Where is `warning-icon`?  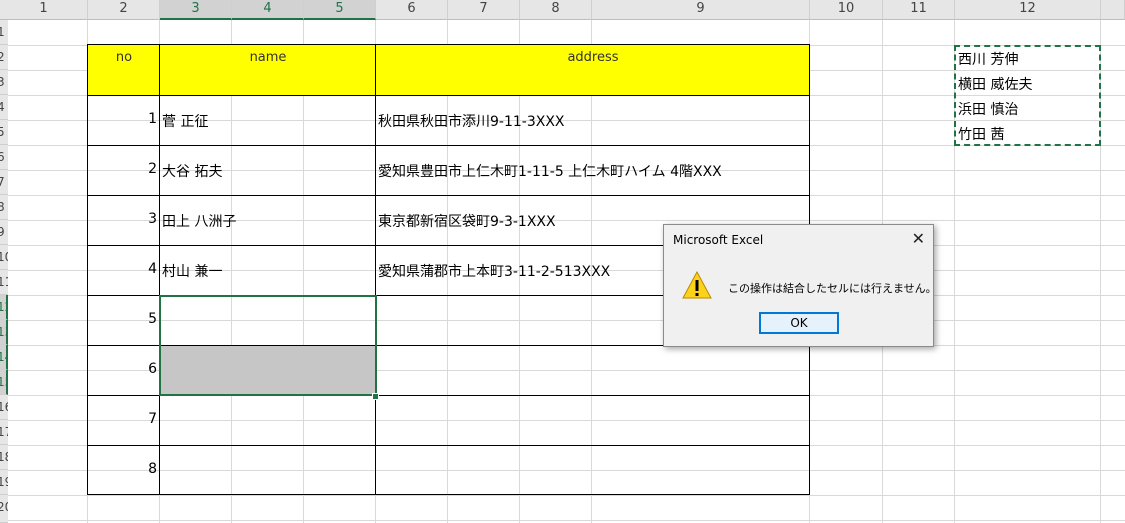
warning-icon is located at coordinates (697, 285).